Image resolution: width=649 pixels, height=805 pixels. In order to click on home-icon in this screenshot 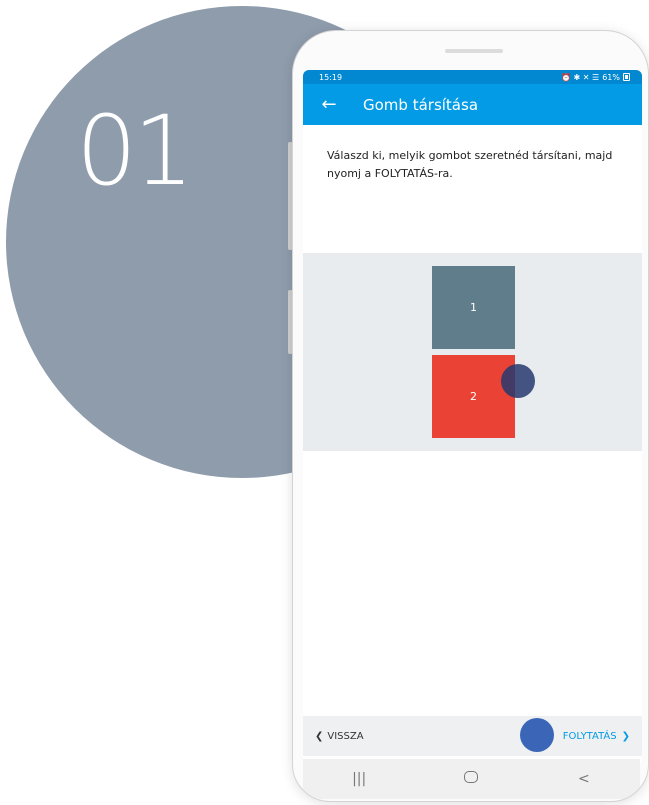, I will do `click(471, 779)`.